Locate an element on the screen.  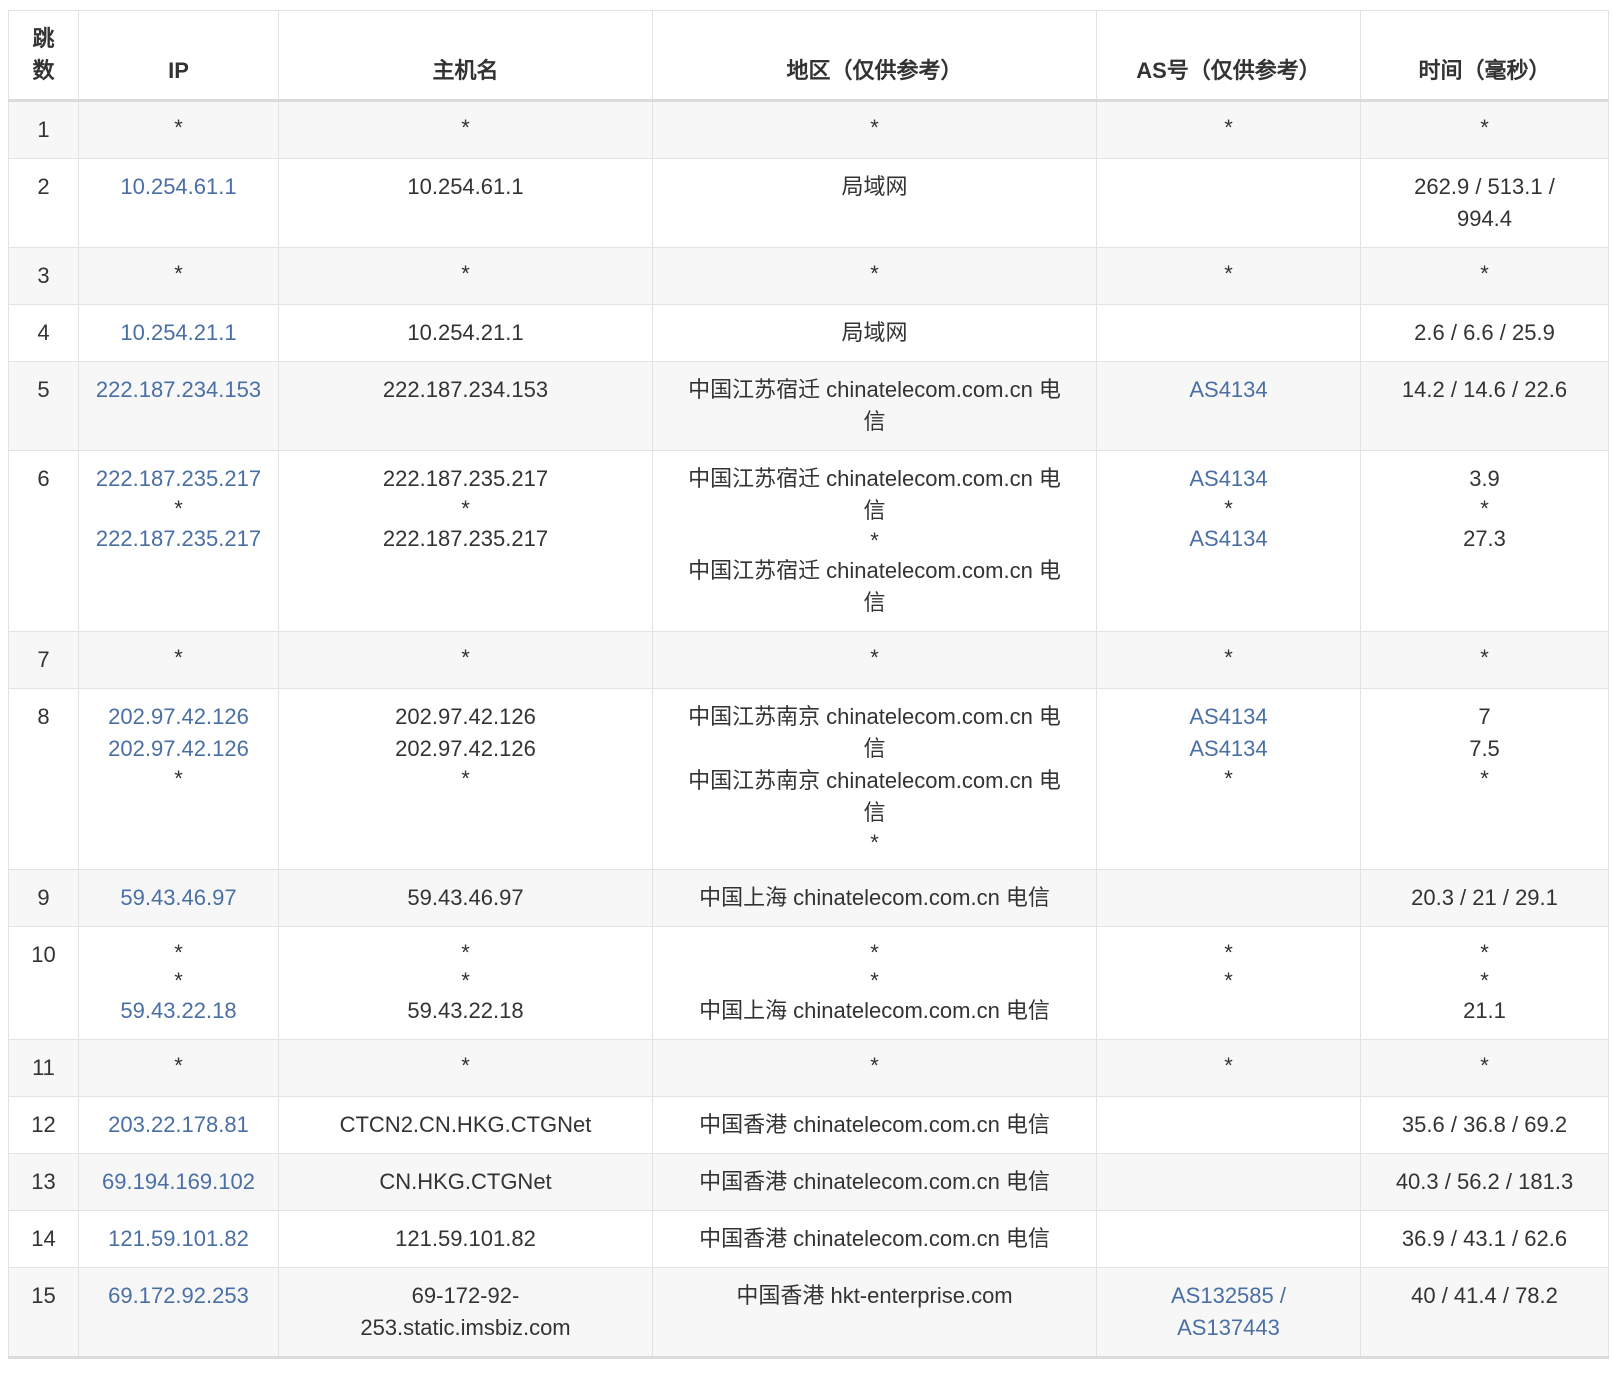
location-text: 中国香港 chinatelecom.com.cn 电信 is located at coordinates (874, 1181).